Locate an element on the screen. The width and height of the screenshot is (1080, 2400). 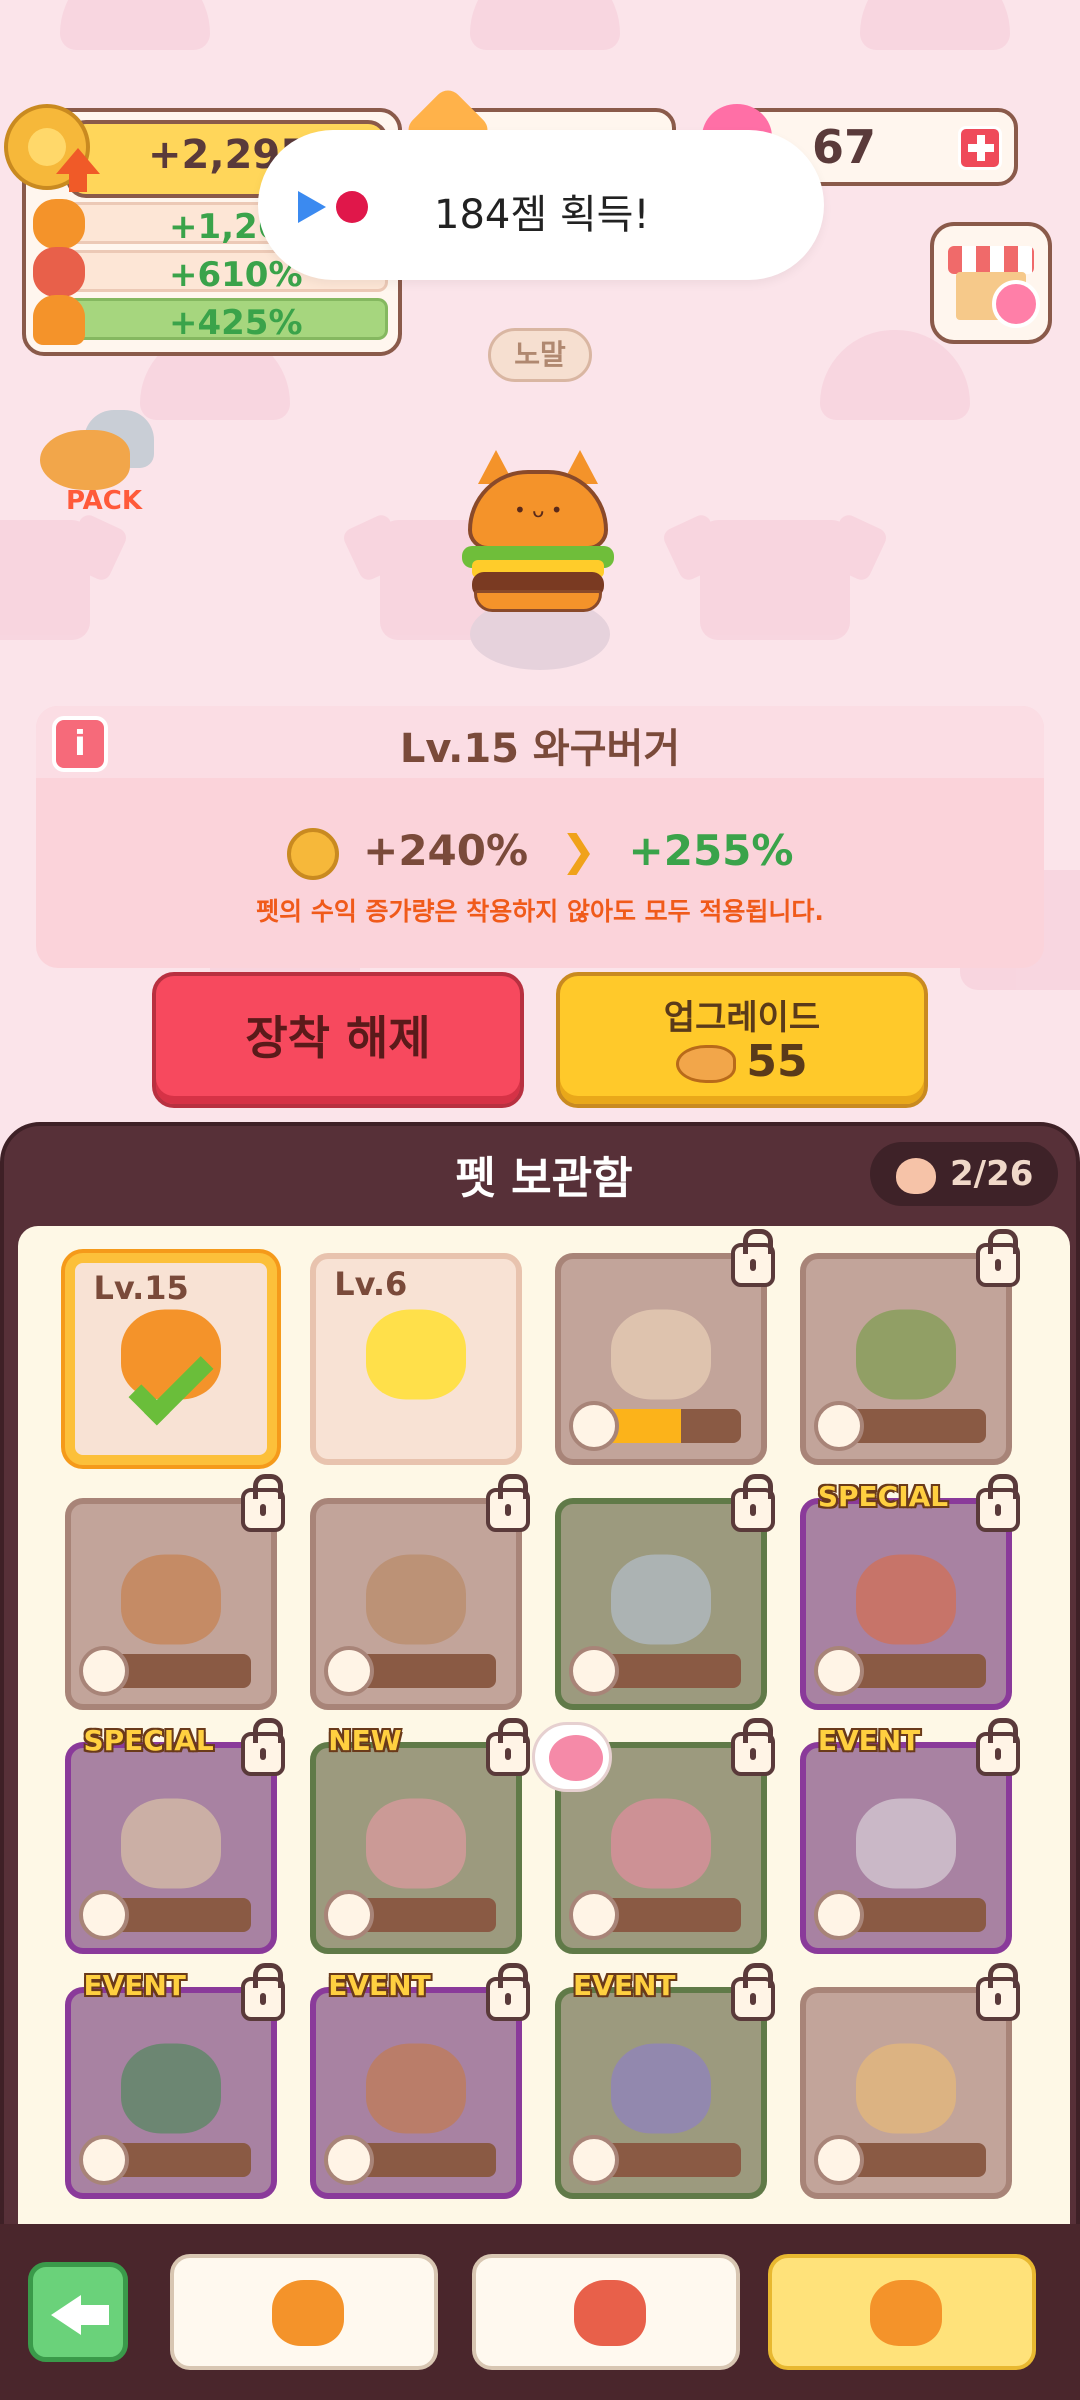
pet-info-header: Lv.15 와구버거 i is located at coordinates (540, 742).